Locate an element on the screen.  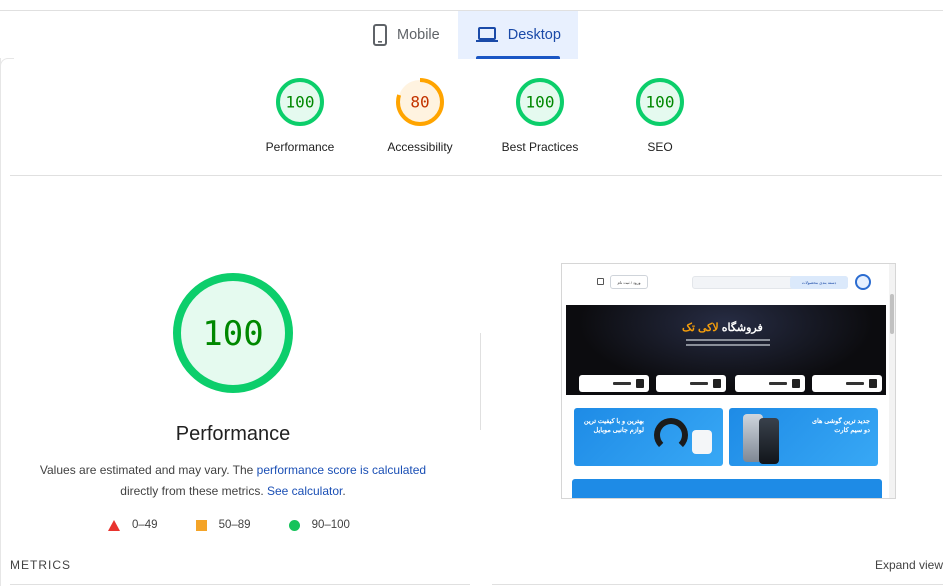
cart-icon is located at coordinates (600, 281).